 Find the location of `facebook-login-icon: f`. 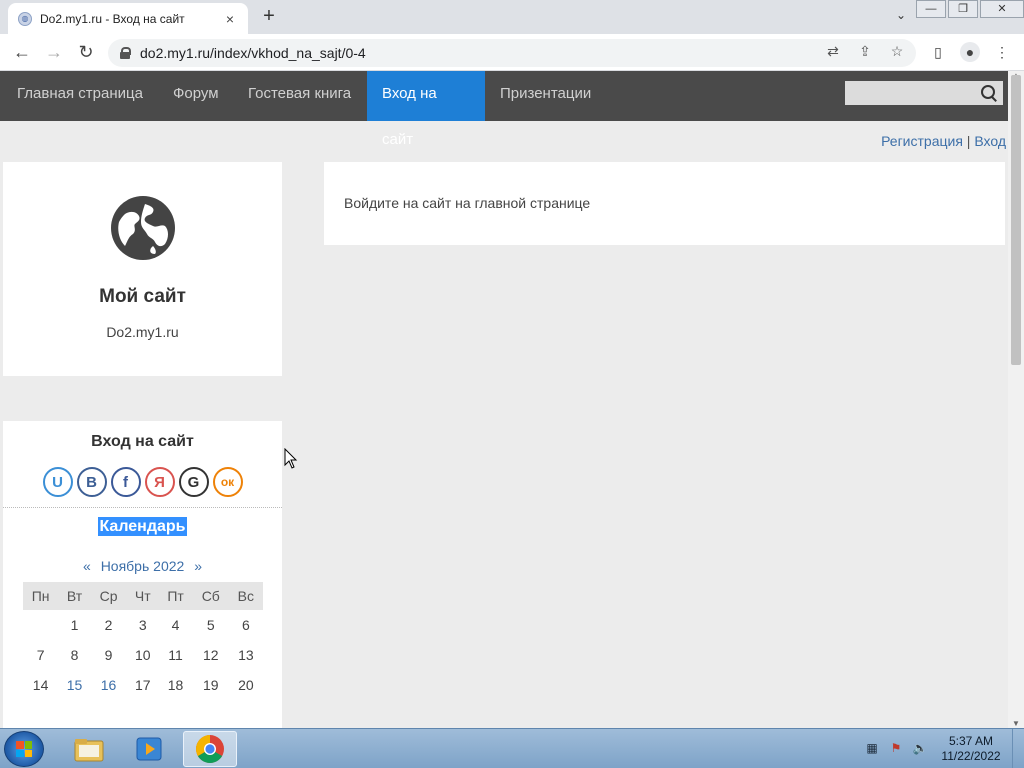

facebook-login-icon: f is located at coordinates (125, 482).